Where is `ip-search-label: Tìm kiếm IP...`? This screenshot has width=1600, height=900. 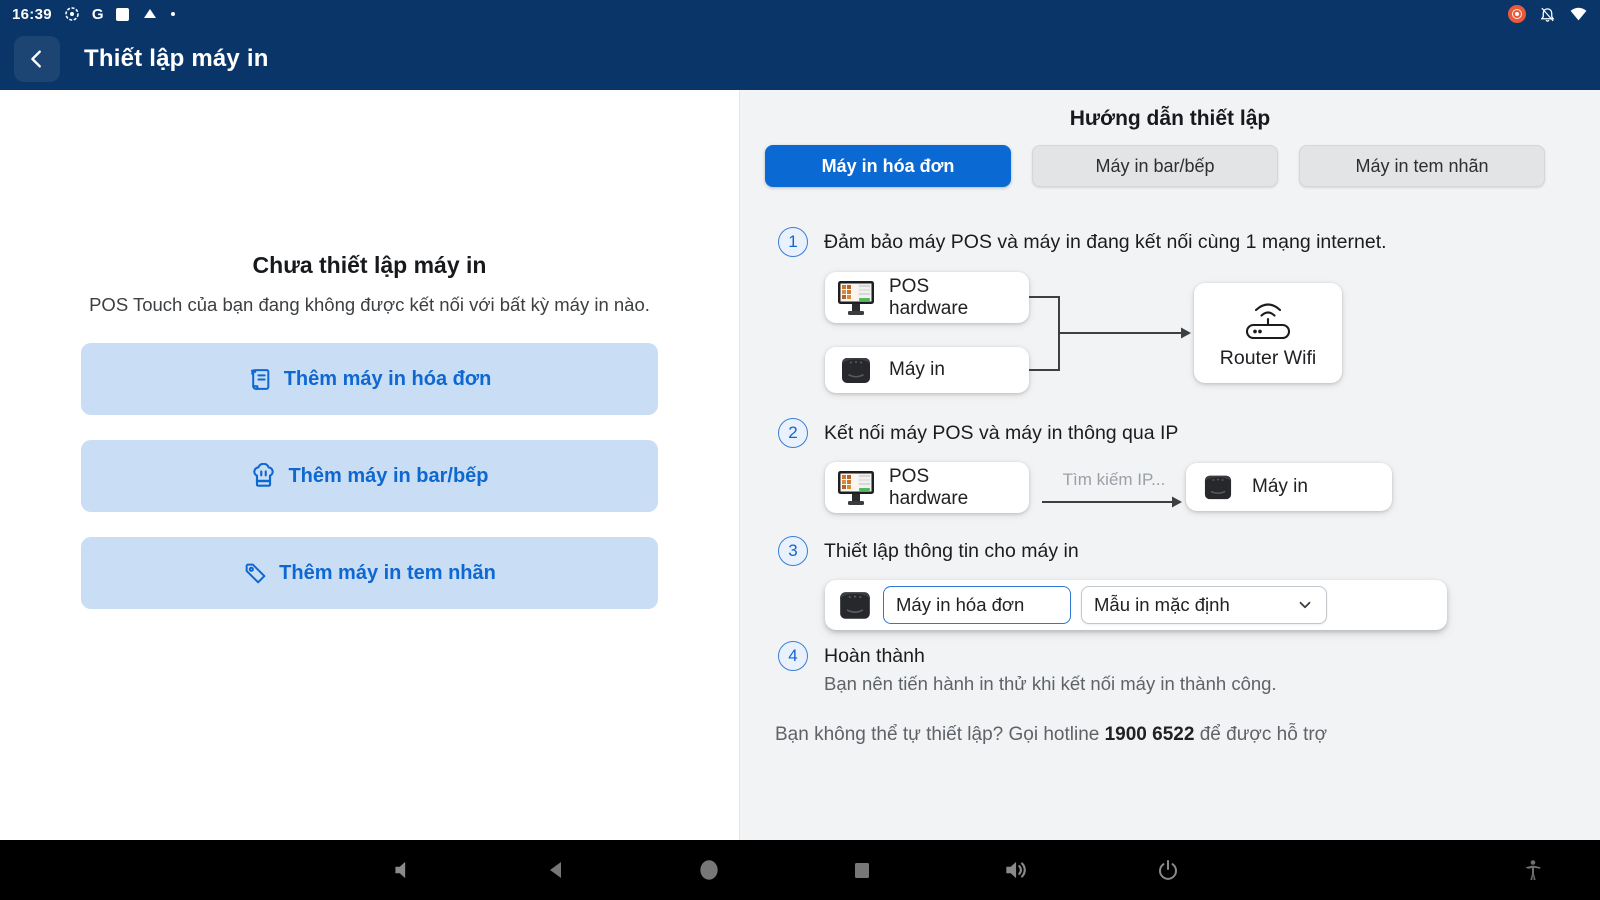 ip-search-label: Tìm kiếm IP... is located at coordinates (1114, 479).